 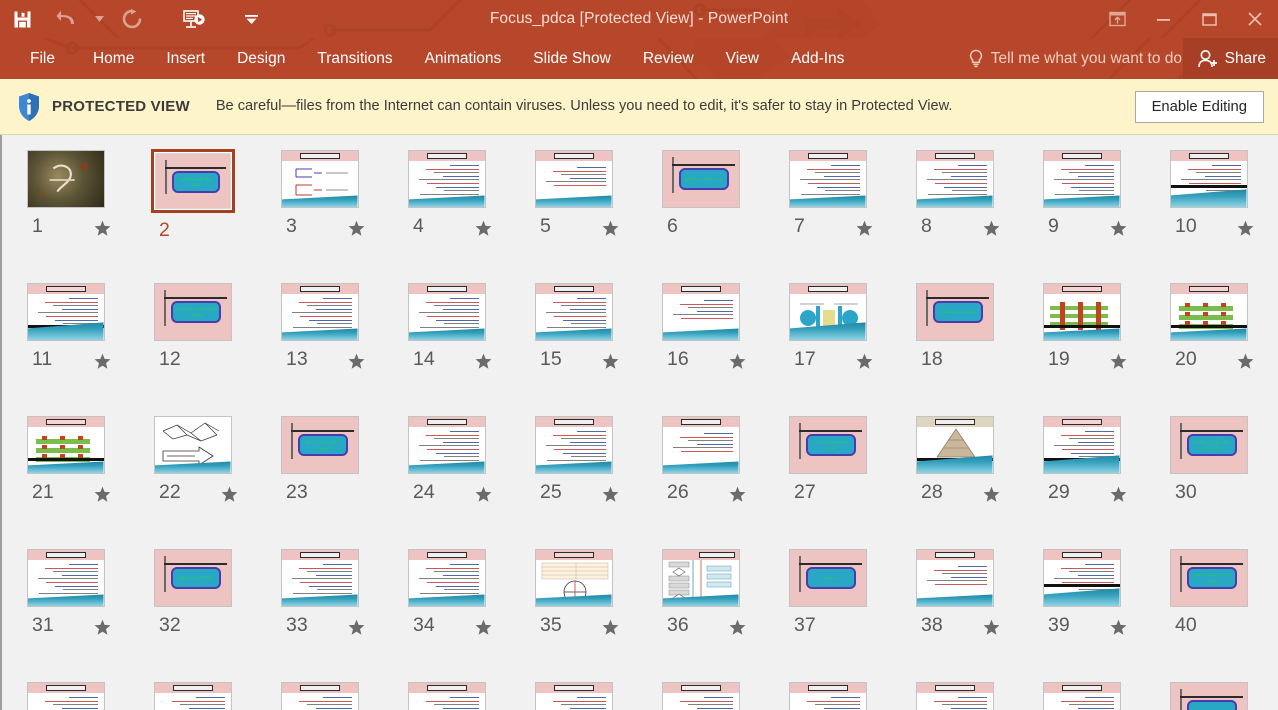 What do you see at coordinates (700, 614) in the screenshot?
I see `slide-thumbnail-36: 36` at bounding box center [700, 614].